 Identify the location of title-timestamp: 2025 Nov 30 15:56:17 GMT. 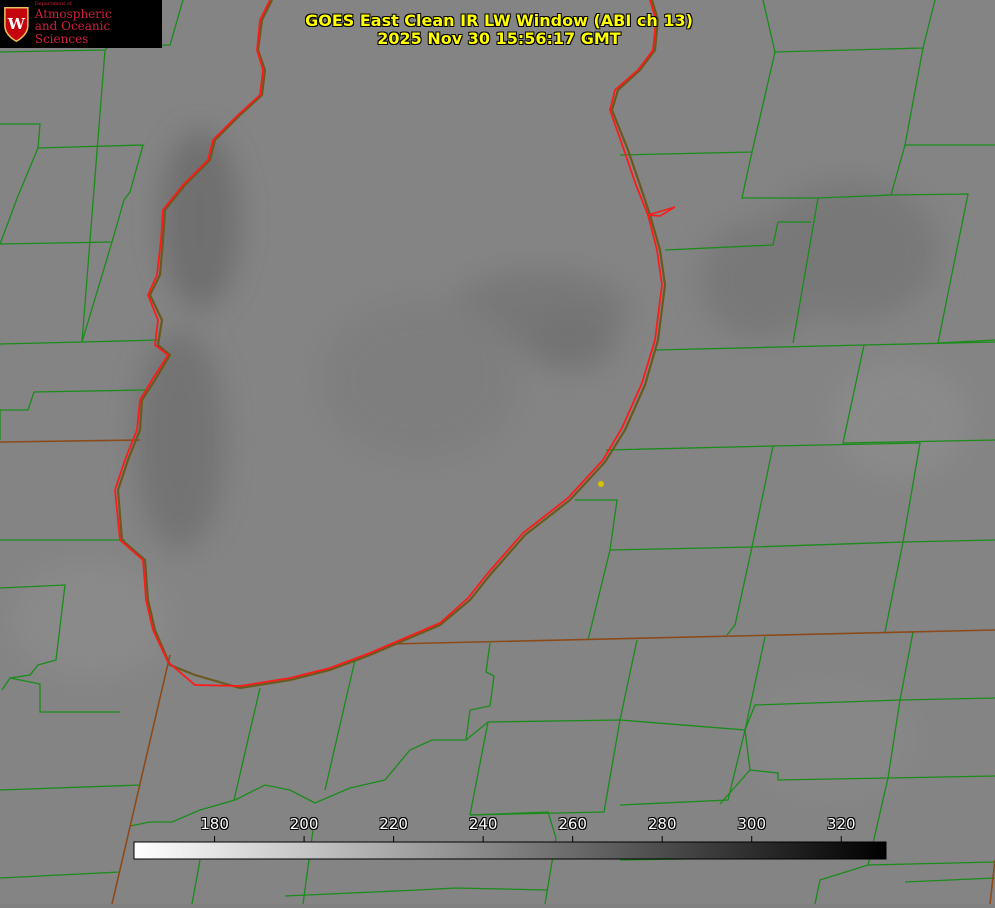
(499, 38).